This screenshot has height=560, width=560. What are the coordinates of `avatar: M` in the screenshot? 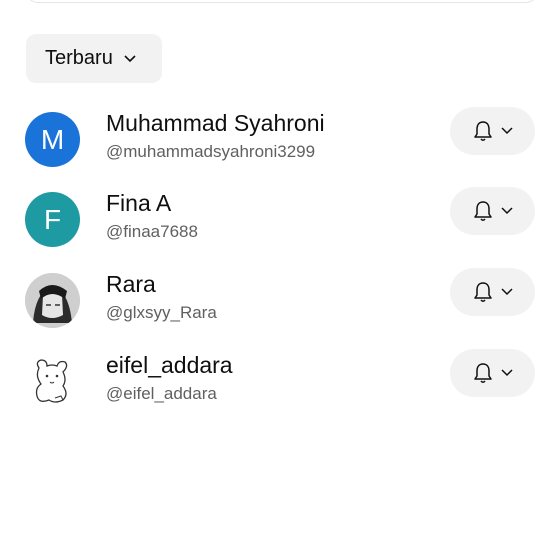 It's located at (52, 139).